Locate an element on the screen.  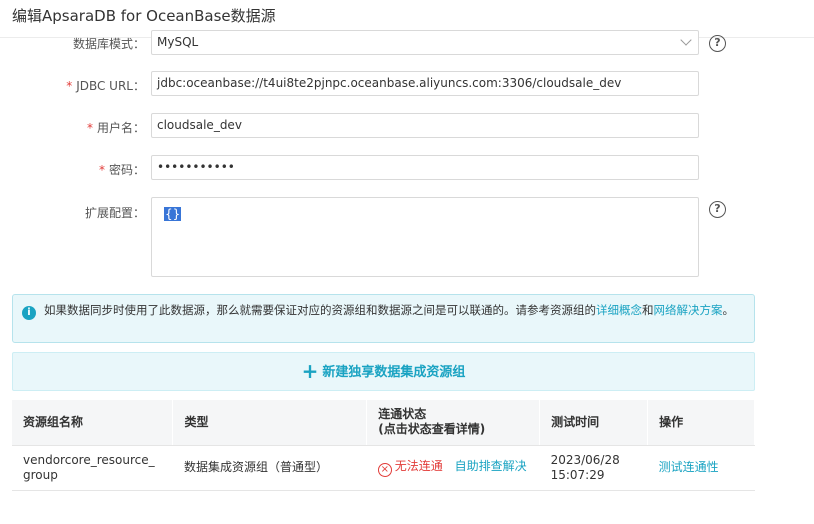
self-troubleshoot-link: 自助排查解决 is located at coordinates (491, 466).